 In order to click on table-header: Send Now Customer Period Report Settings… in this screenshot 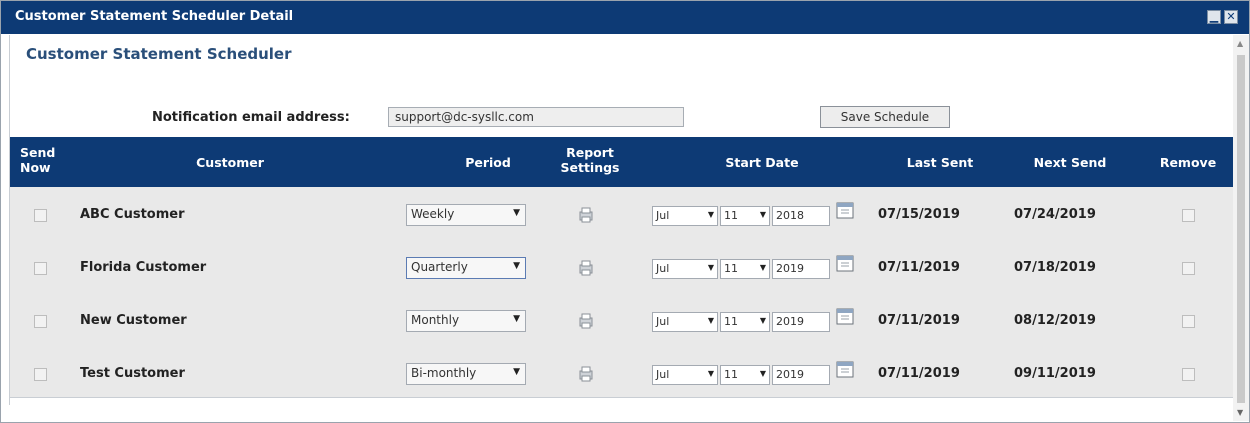, I will do `click(622, 162)`.